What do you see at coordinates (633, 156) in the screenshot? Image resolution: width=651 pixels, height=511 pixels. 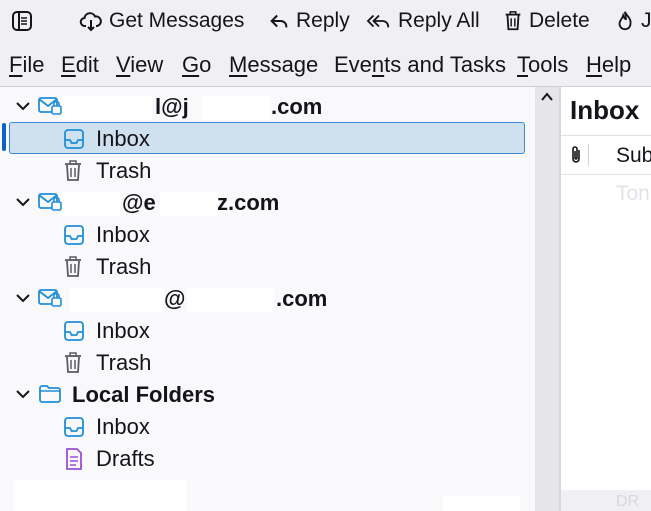 I see `subject-column-header: Sub` at bounding box center [633, 156].